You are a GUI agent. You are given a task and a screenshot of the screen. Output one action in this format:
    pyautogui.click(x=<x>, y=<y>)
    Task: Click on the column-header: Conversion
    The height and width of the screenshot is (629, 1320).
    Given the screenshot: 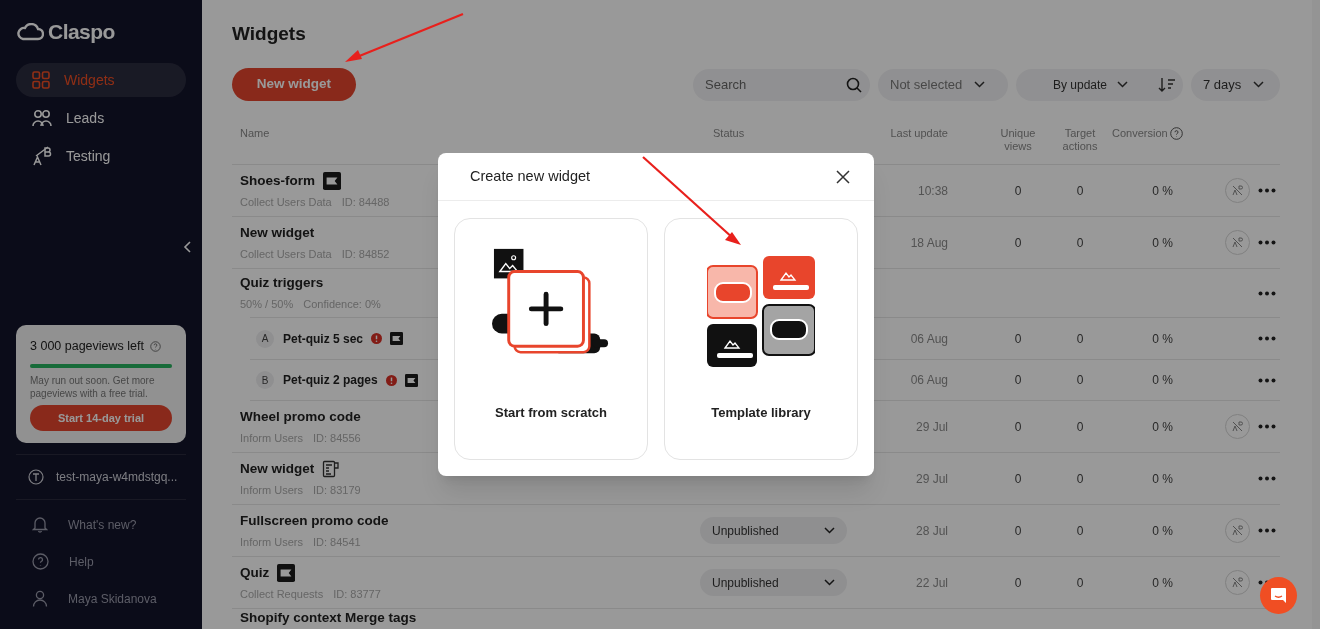 What is the action you would take?
    pyautogui.click(x=1140, y=133)
    